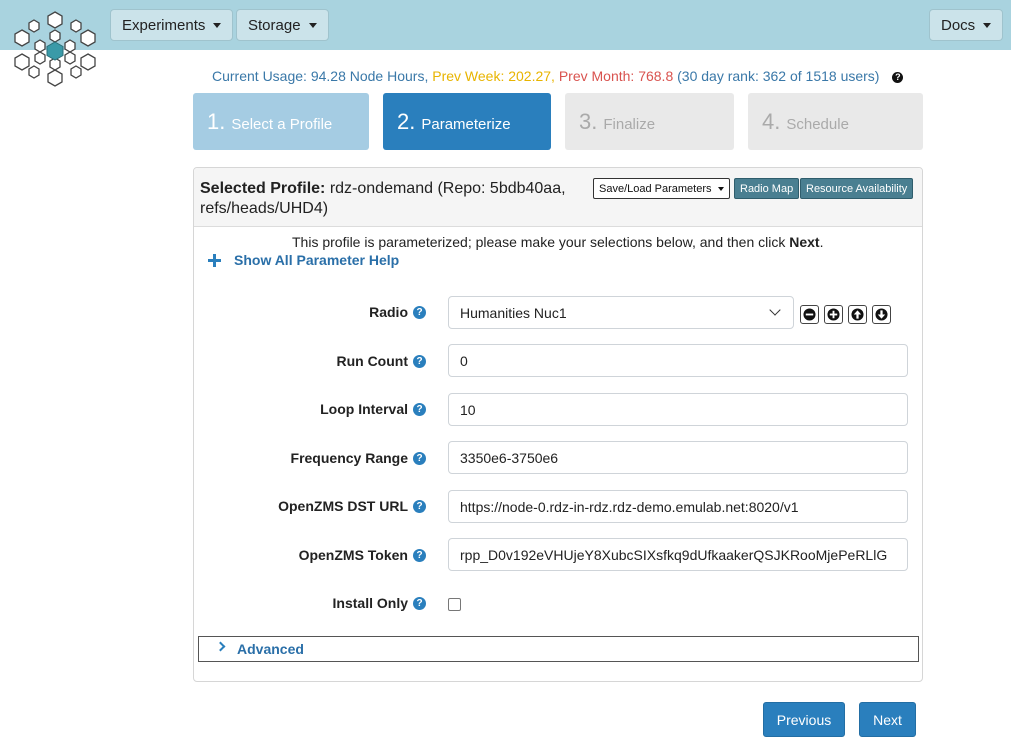  Describe the element at coordinates (343, 506) in the screenshot. I see `openzms-dst-url-label-text: OpenZMS DST URL` at that location.